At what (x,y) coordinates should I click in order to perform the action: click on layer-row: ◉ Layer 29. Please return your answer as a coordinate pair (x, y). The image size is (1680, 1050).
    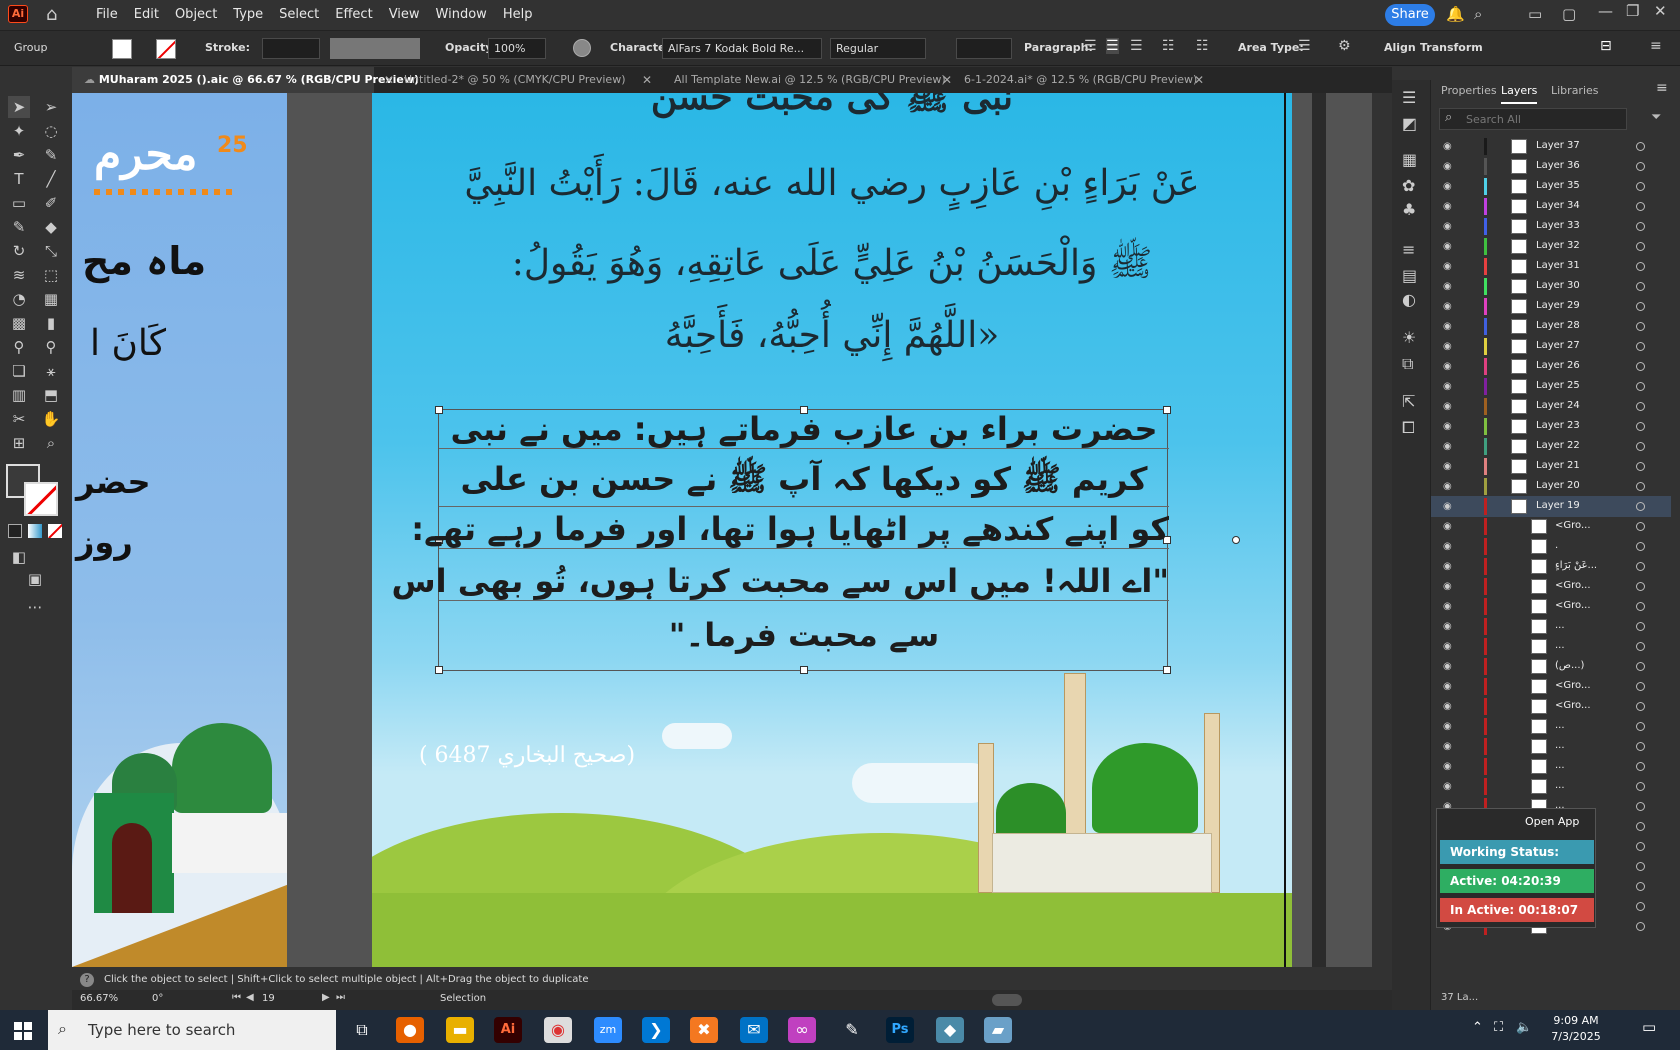
    Looking at the image, I should click on (1551, 306).